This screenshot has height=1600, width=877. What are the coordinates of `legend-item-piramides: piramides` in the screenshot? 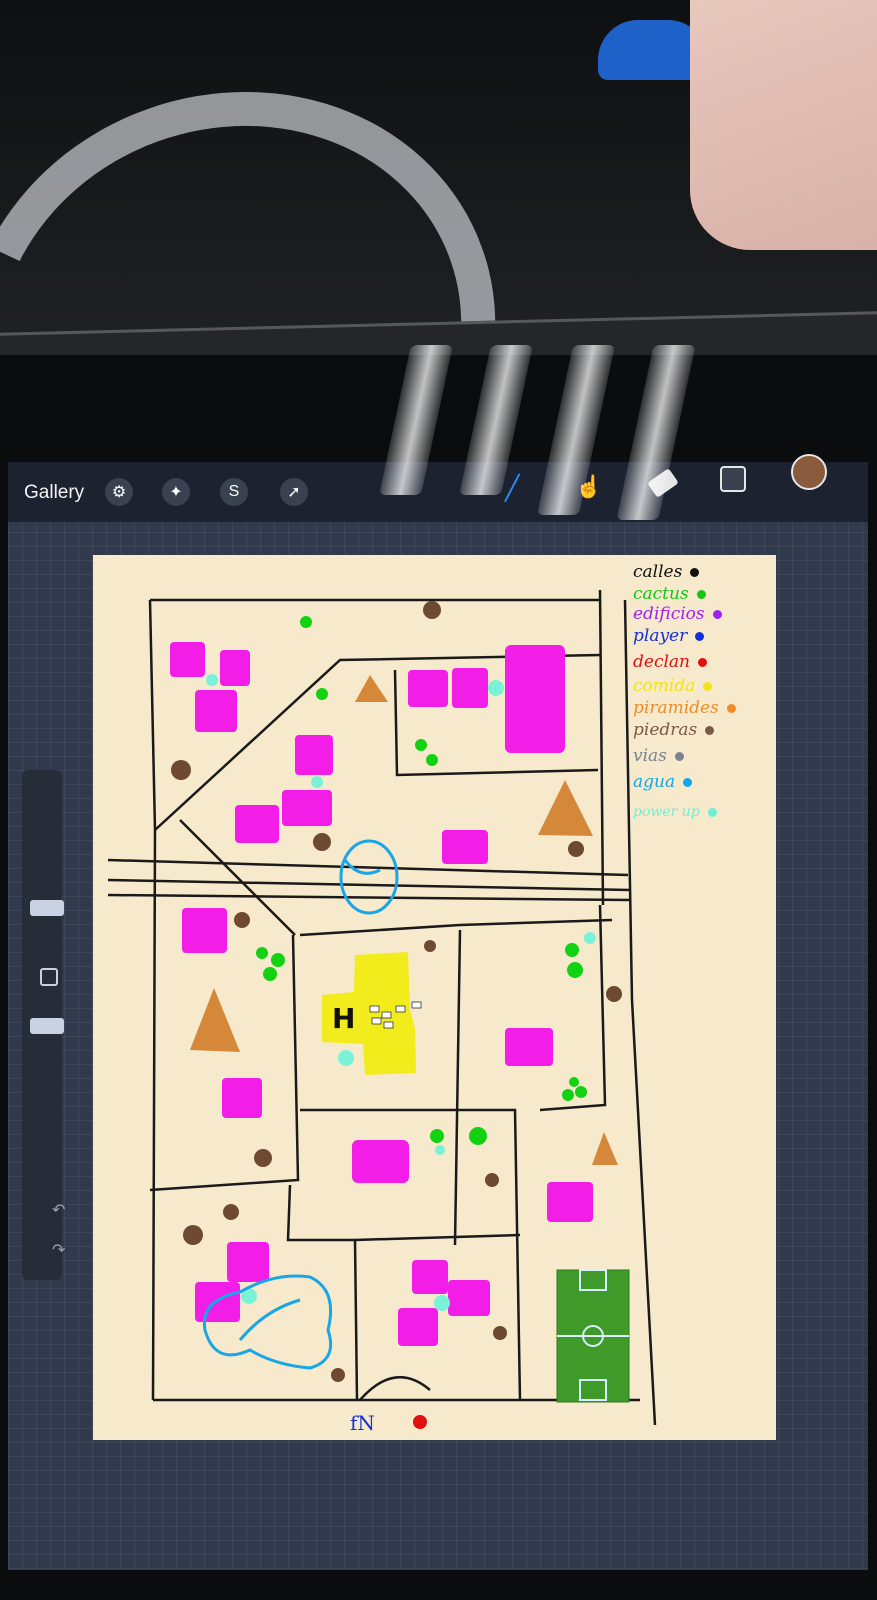 It's located at (684, 708).